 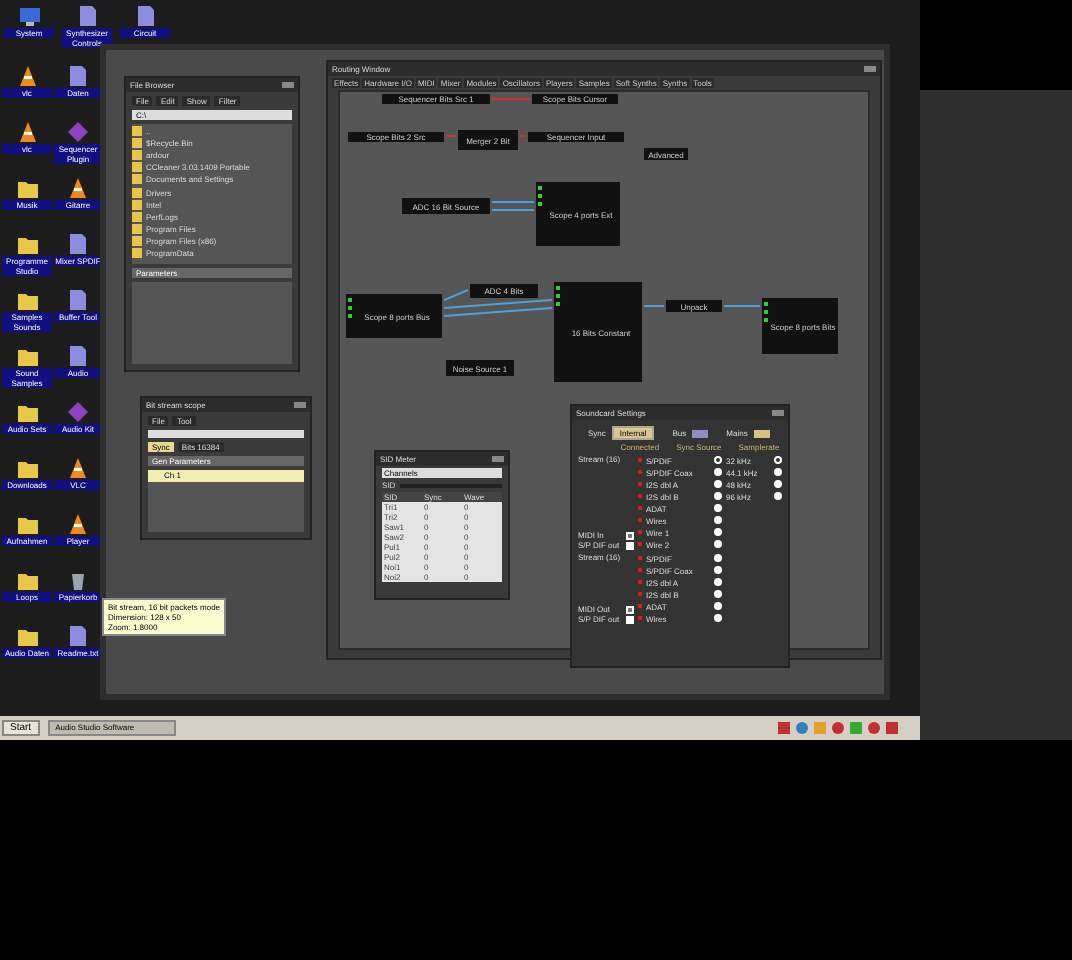 What do you see at coordinates (761, 433) in the screenshot?
I see `mains-indicator` at bounding box center [761, 433].